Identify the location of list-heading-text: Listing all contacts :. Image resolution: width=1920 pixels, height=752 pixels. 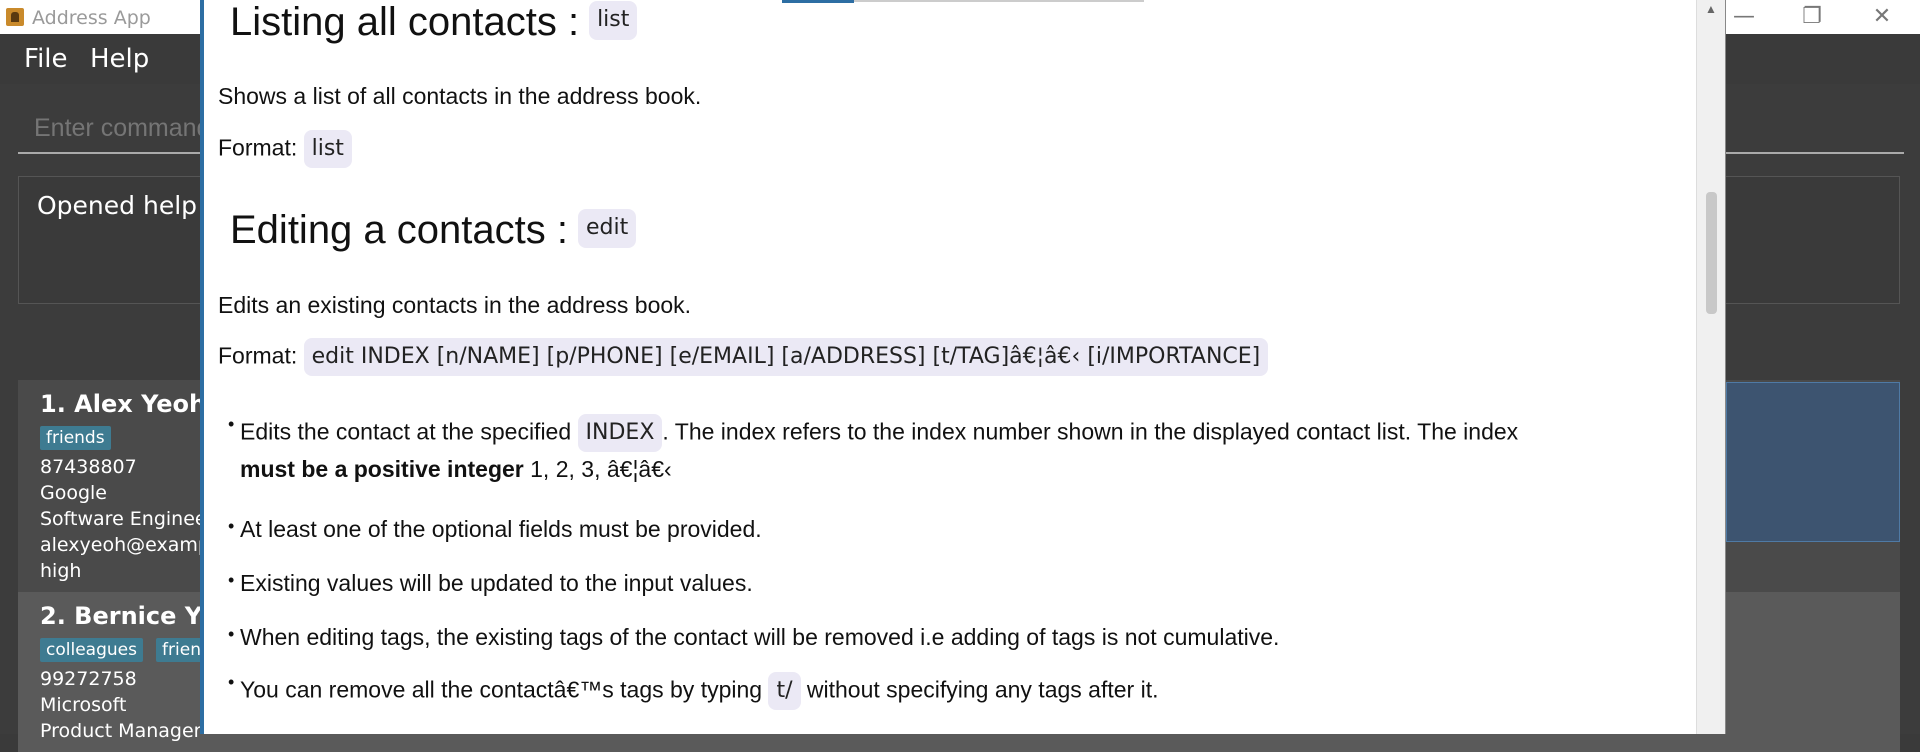
(405, 22).